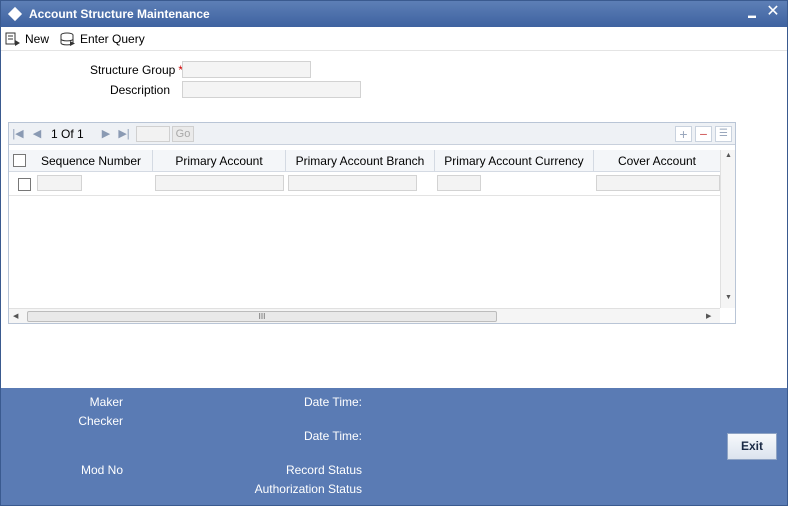 This screenshot has height=506, width=788. Describe the element at coordinates (219, 183) in the screenshot. I see `primary-account-cell` at that location.